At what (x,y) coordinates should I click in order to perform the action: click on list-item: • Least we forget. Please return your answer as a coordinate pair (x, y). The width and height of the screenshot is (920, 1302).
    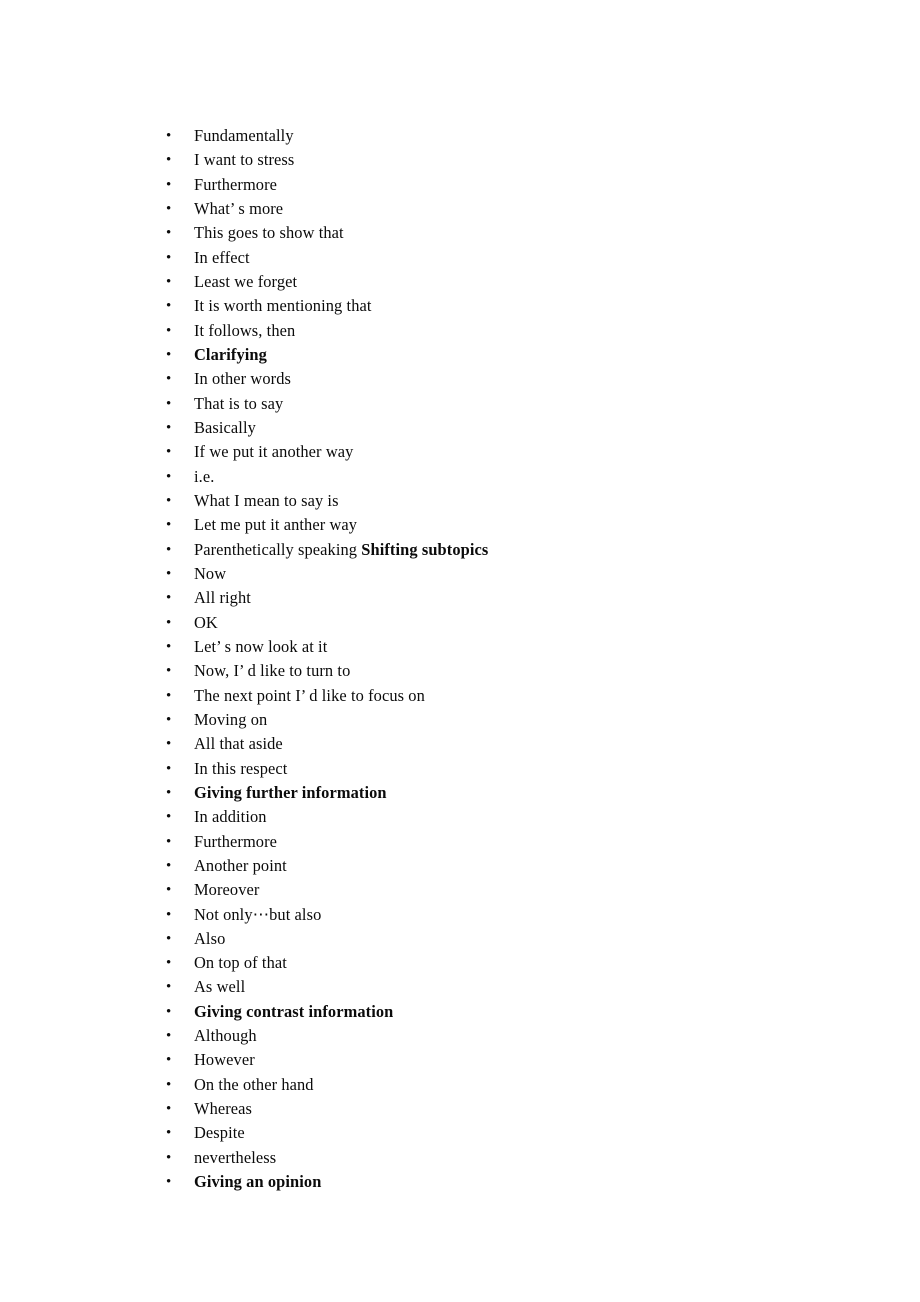
    Looking at the image, I should click on (460, 282).